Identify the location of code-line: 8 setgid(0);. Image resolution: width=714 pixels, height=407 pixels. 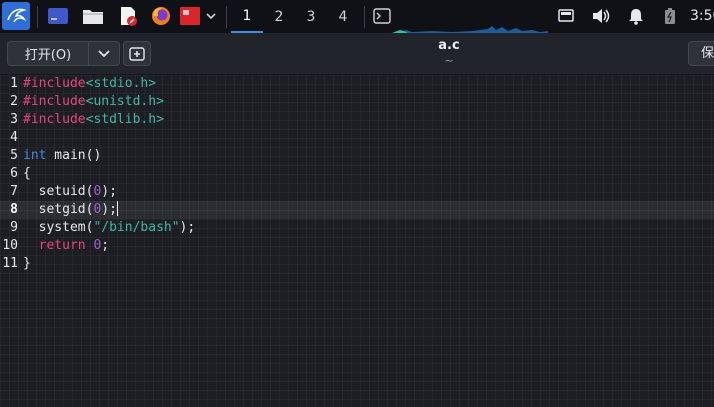
(357, 210).